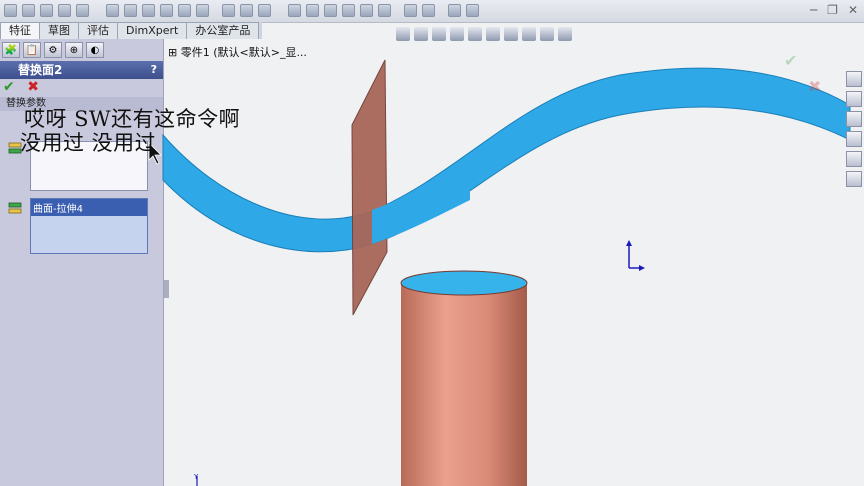 The image size is (864, 486). I want to click on origin-icon: Y, so click(196, 479).